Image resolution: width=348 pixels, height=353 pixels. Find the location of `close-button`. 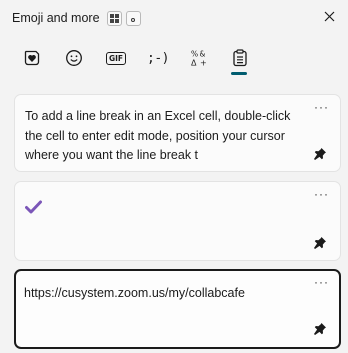

close-button is located at coordinates (330, 17).